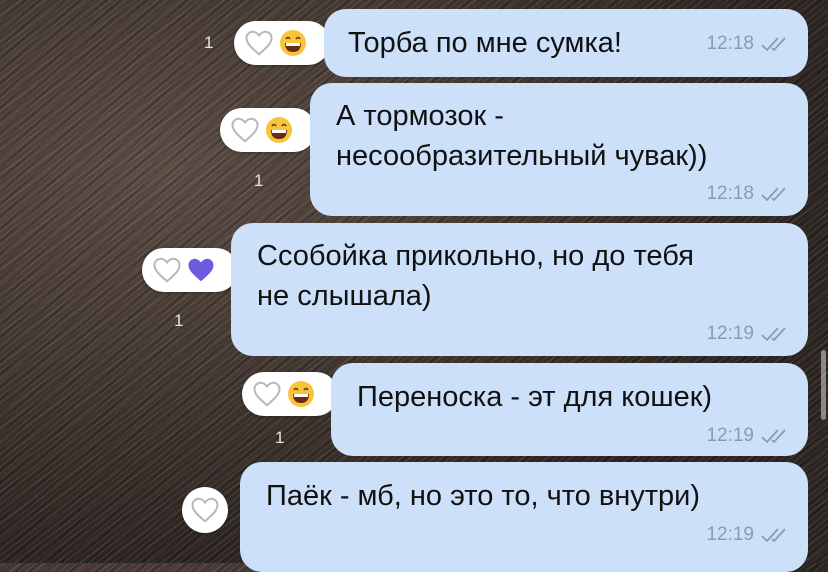  Describe the element at coordinates (259, 180) in the screenshot. I see `reaction-count-2: 1` at that location.